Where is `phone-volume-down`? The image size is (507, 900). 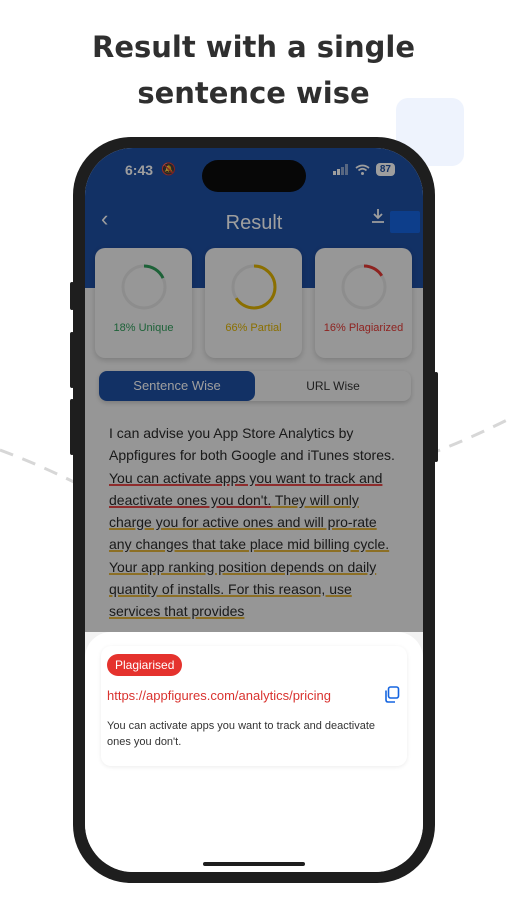 phone-volume-down is located at coordinates (72, 427).